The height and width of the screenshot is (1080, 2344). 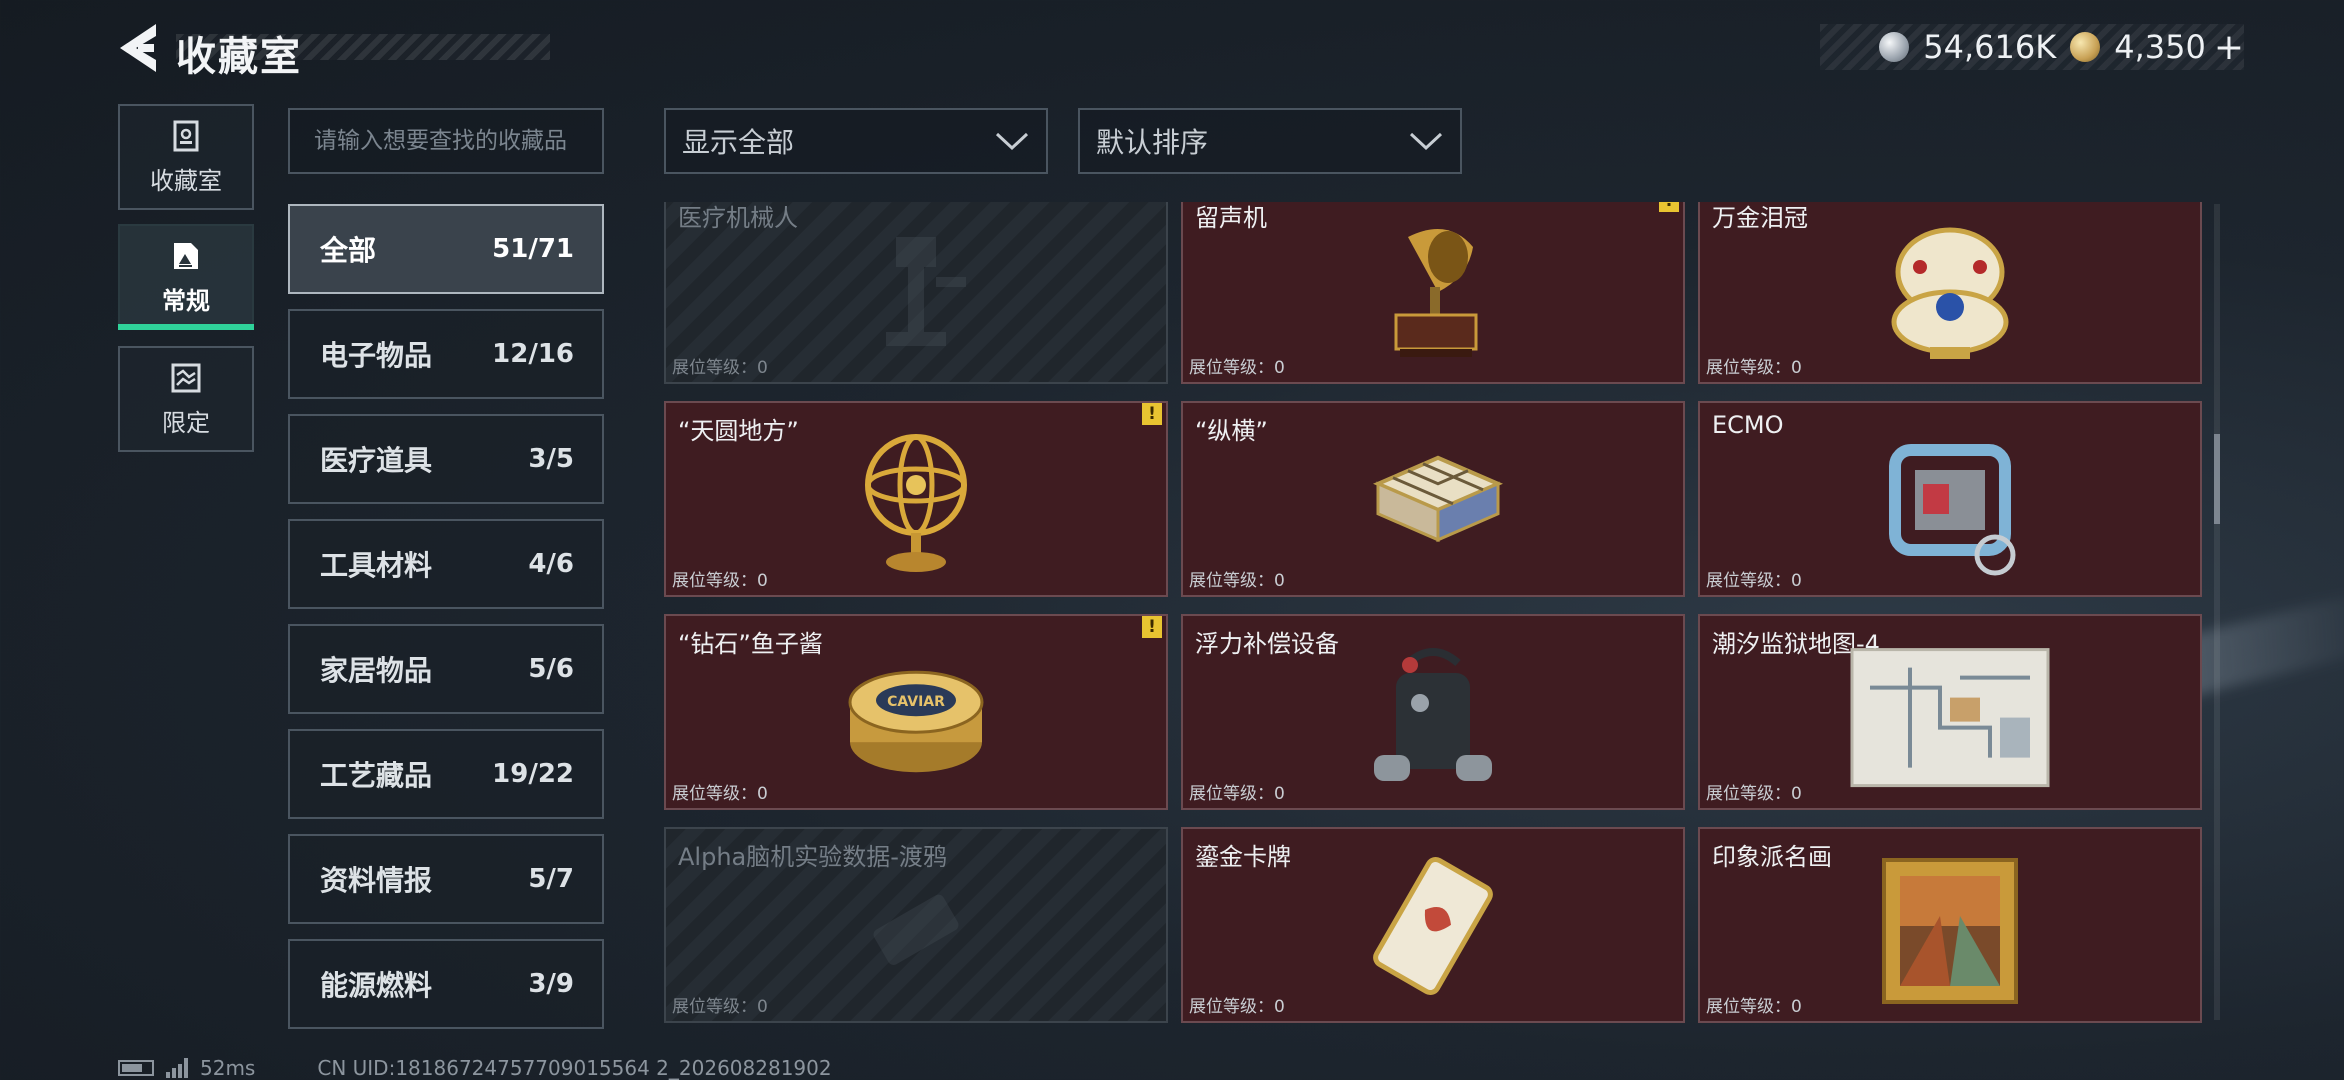 I want to click on category-count: 5/7, so click(x=551, y=879).